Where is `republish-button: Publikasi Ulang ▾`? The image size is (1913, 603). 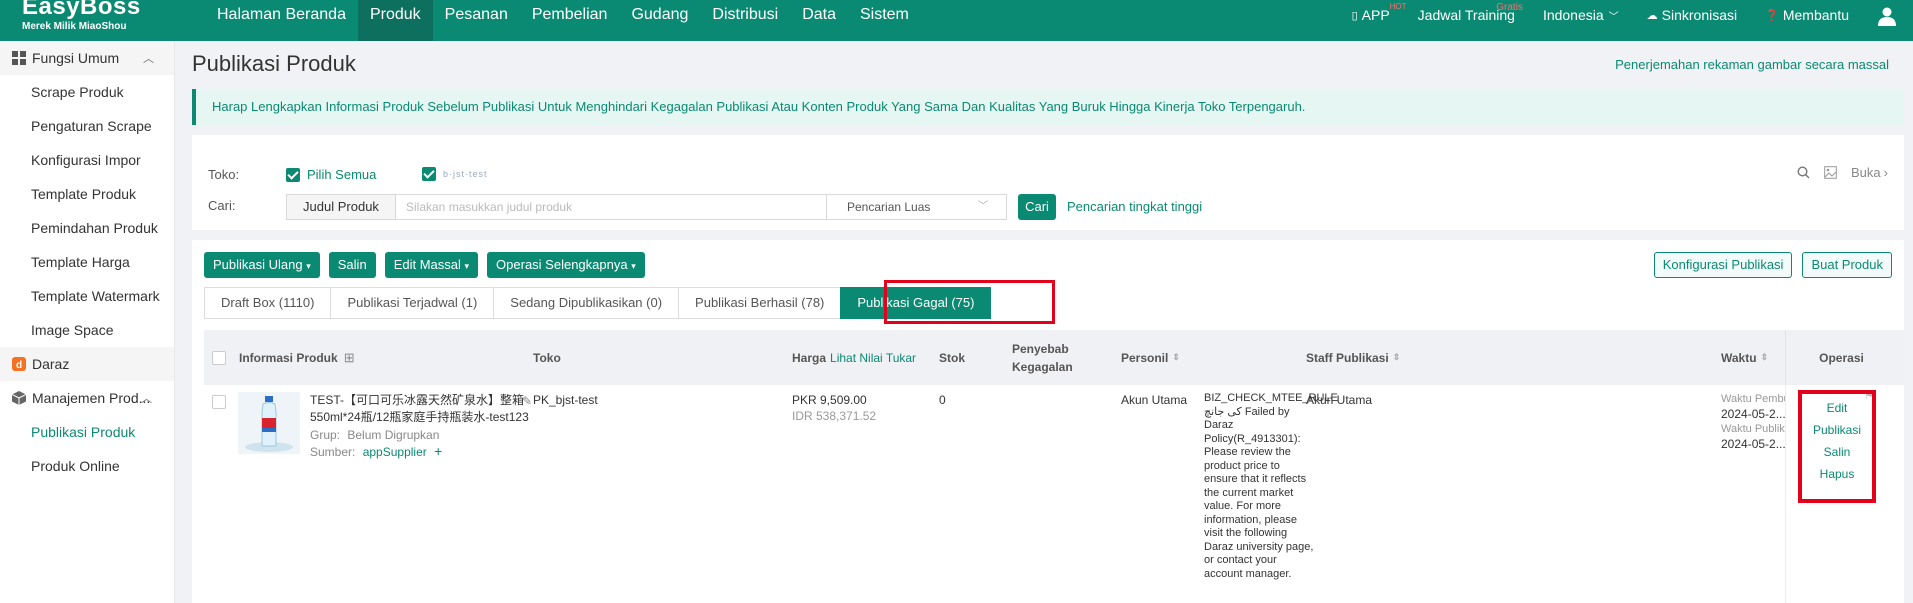 republish-button: Publikasi Ulang ▾ is located at coordinates (262, 265).